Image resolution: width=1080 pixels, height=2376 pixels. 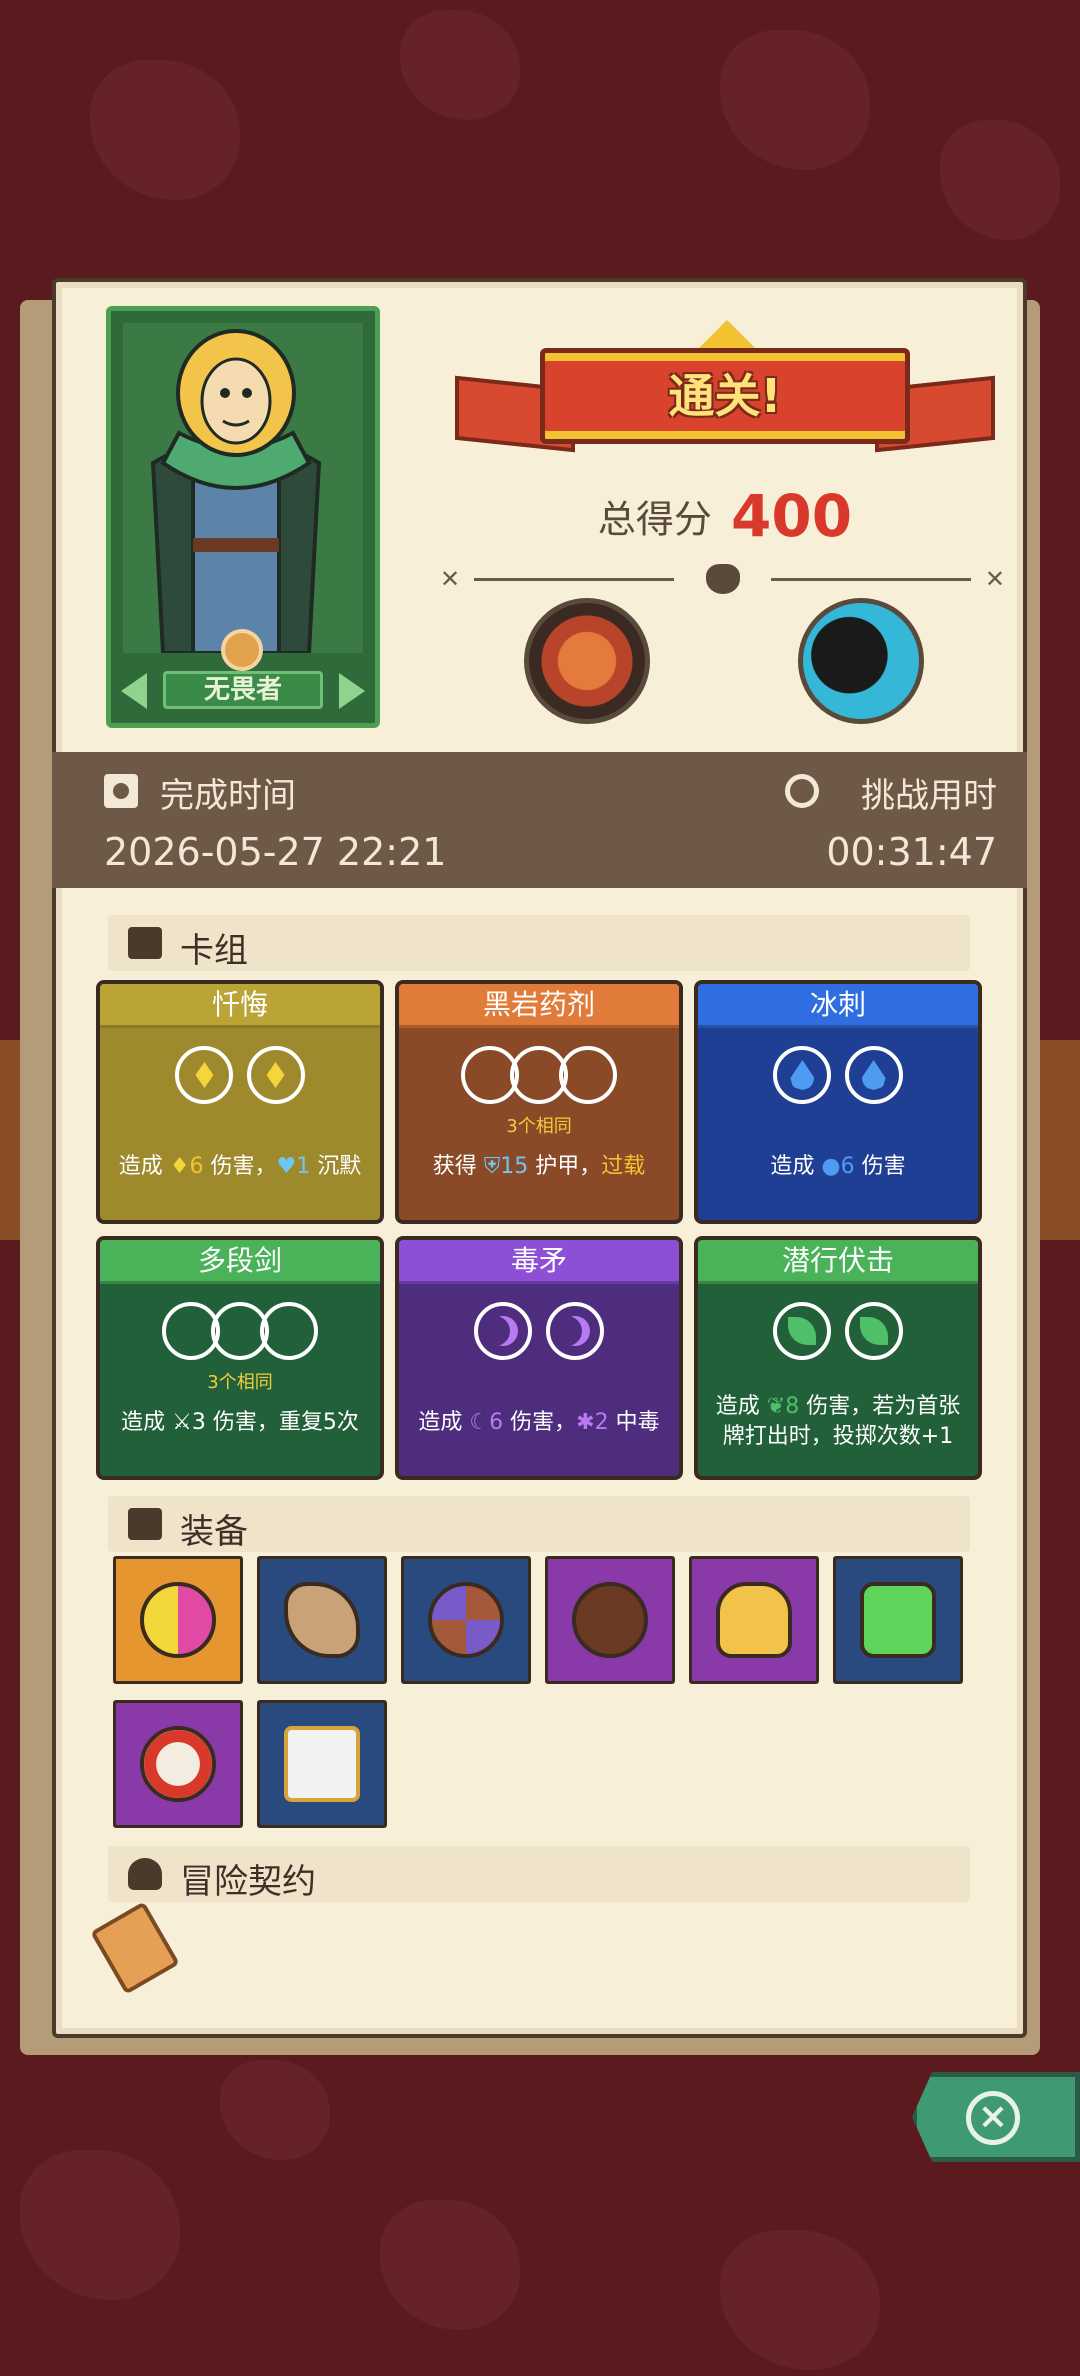 I want to click on equipment-title: 装备, so click(x=214, y=1532).